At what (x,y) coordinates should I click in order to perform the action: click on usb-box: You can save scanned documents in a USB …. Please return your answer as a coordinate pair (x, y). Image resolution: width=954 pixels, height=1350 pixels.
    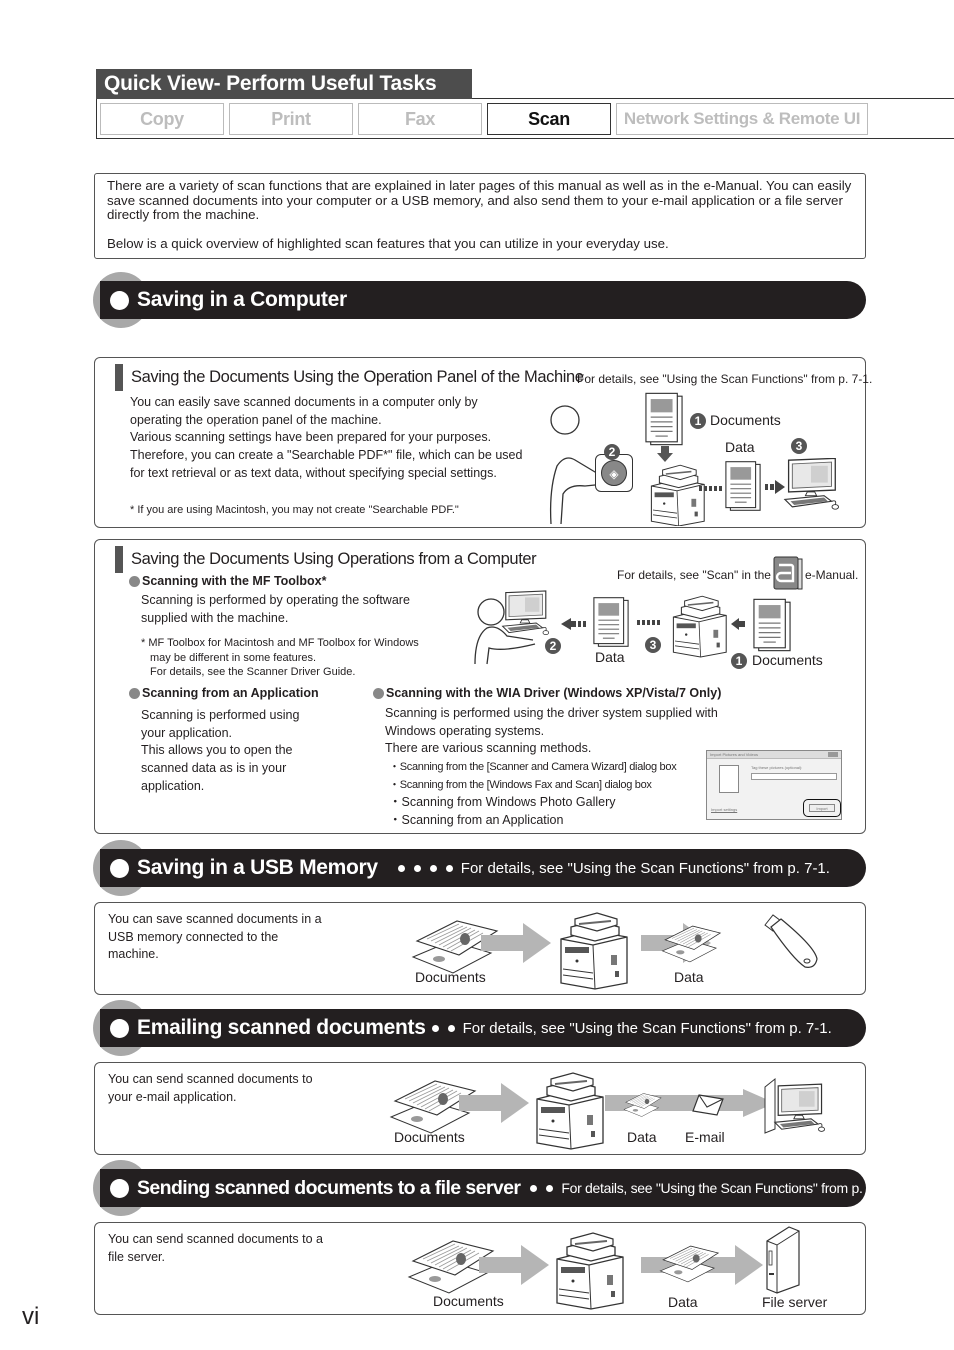
    Looking at the image, I should click on (480, 948).